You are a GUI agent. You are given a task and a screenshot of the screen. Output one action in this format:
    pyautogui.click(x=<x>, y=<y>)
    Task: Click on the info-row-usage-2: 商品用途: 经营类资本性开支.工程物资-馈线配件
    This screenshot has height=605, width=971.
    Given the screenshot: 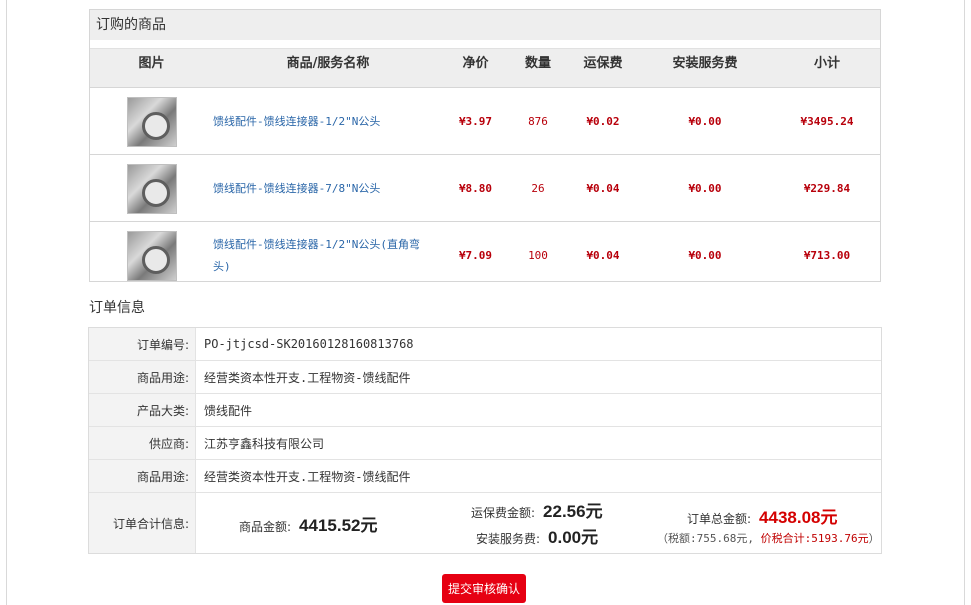 What is the action you would take?
    pyautogui.click(x=485, y=476)
    